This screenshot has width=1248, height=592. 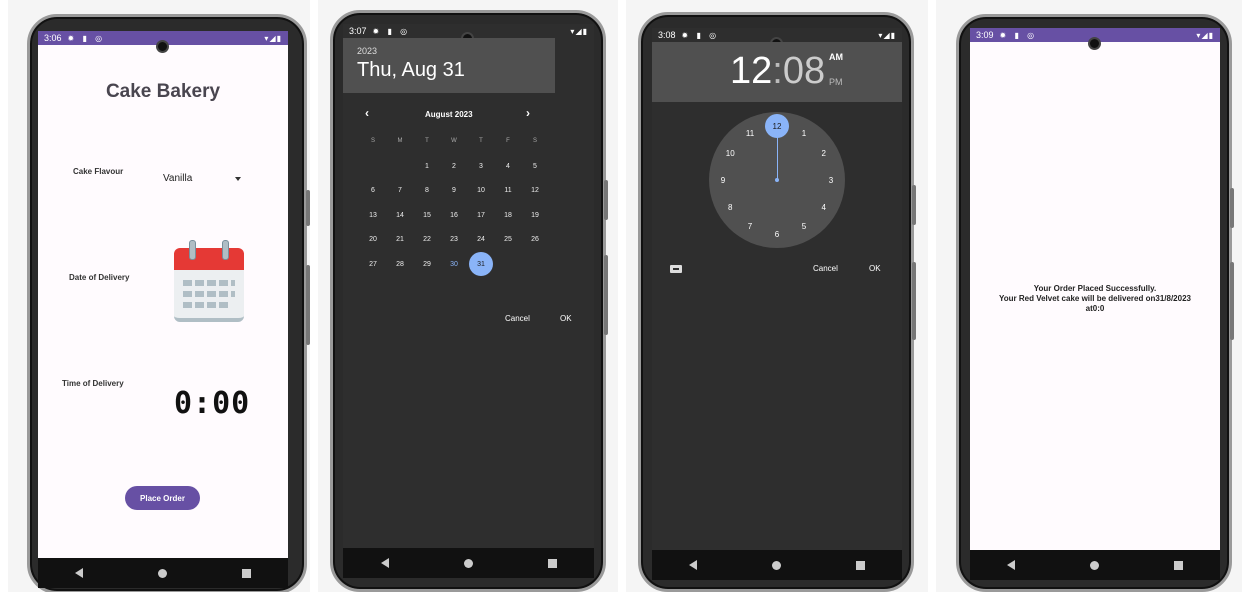 What do you see at coordinates (212, 403) in the screenshot?
I see `digital-clock-icon: 0:00` at bounding box center [212, 403].